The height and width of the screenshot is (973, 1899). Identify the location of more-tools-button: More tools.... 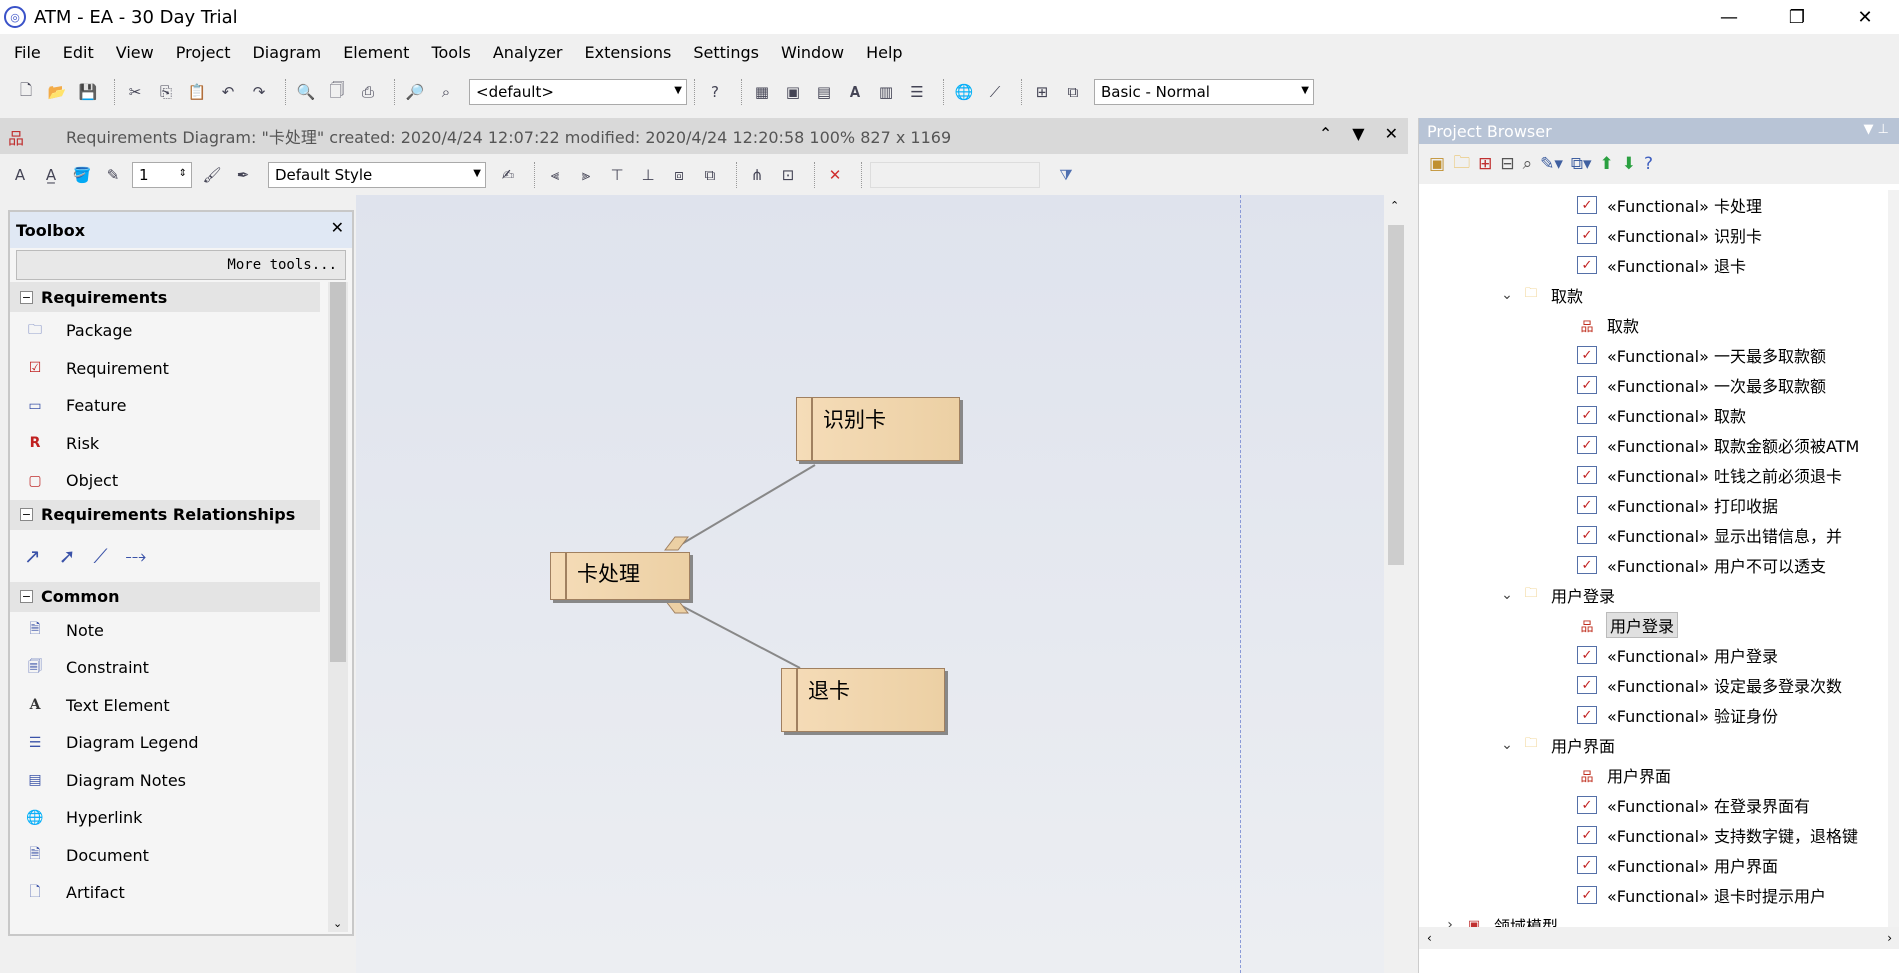
(181, 265).